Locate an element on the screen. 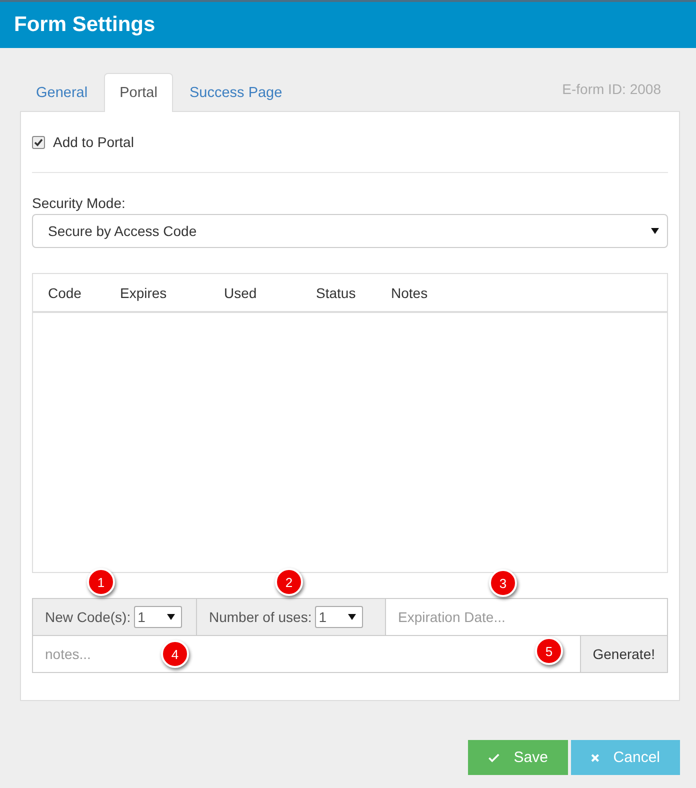  tab: Portal is located at coordinates (139, 92).